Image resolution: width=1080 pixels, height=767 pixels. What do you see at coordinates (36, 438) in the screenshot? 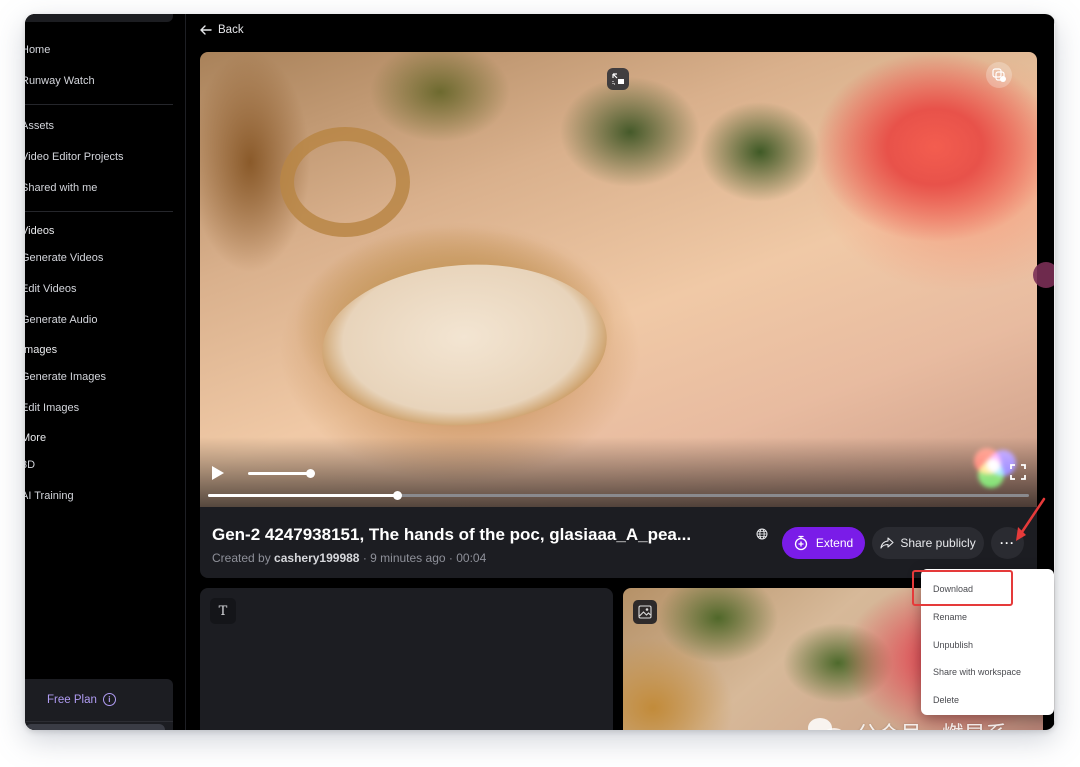
I see `sidebar-section-more: More` at bounding box center [36, 438].